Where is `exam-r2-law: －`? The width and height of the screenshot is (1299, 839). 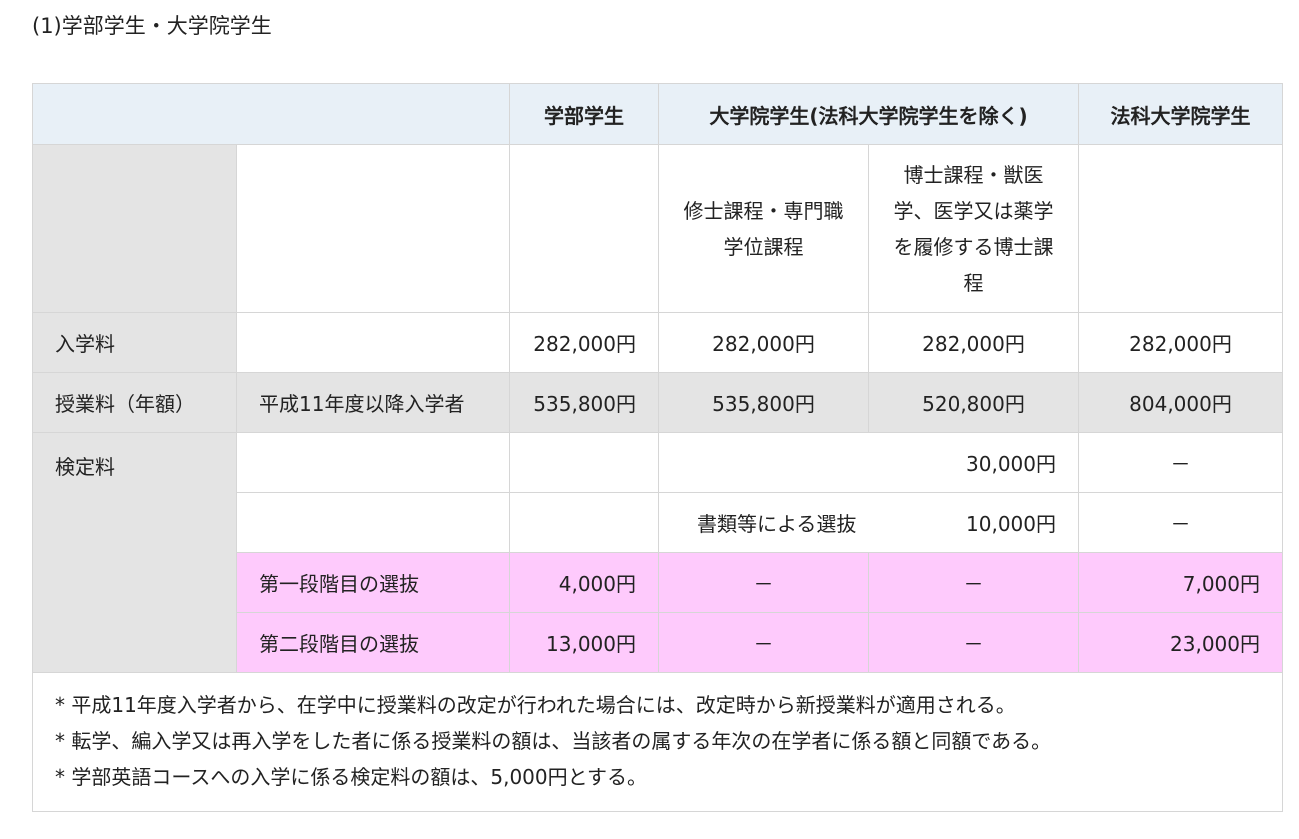 exam-r2-law: － is located at coordinates (1180, 522).